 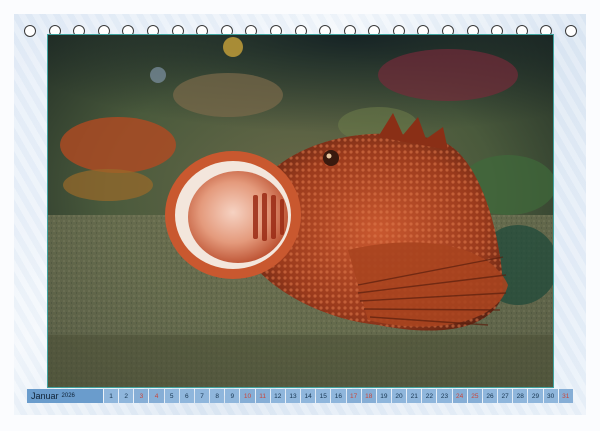 I want to click on day-cell: 2, so click(x=126, y=396).